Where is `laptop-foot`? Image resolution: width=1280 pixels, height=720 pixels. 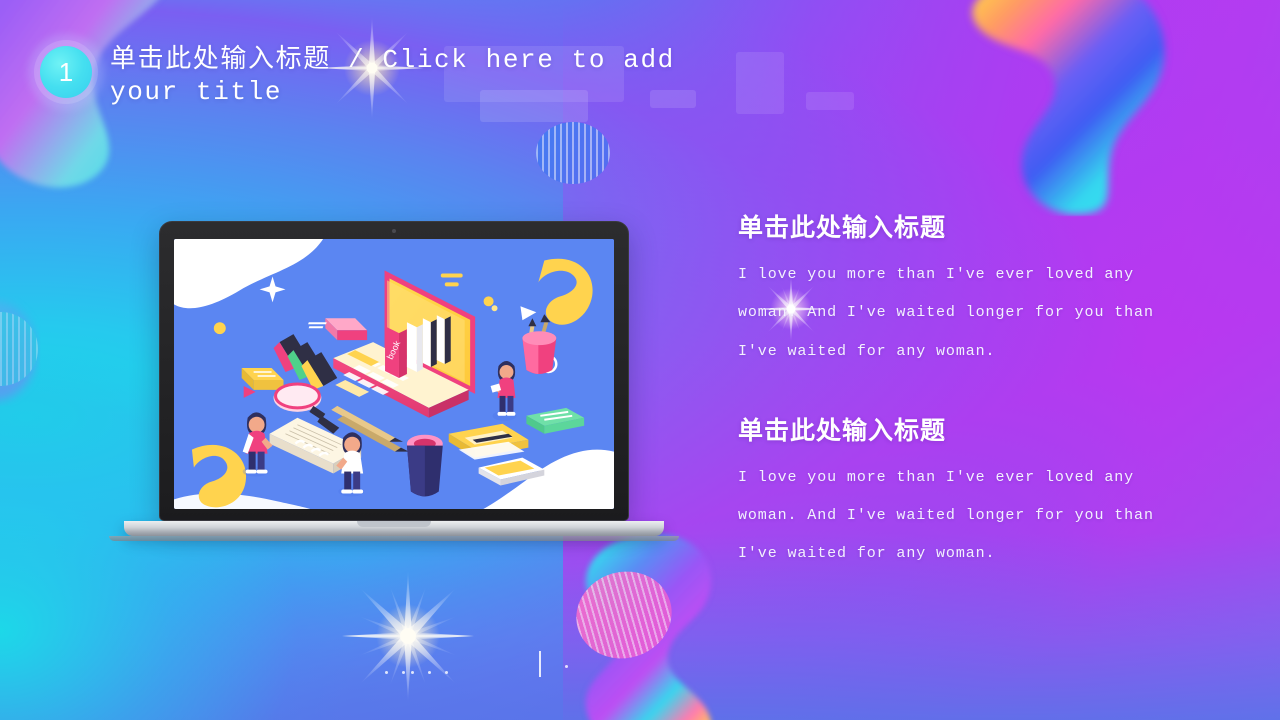 laptop-foot is located at coordinates (394, 538).